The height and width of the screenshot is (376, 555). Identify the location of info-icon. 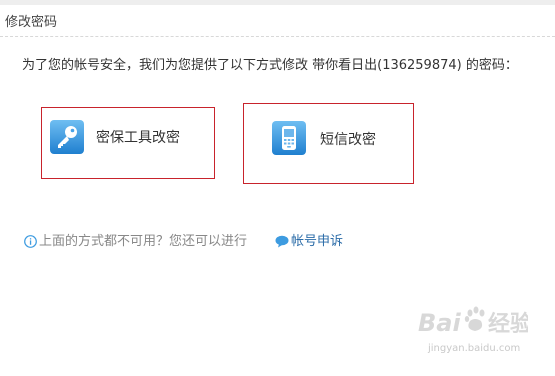
(30, 241).